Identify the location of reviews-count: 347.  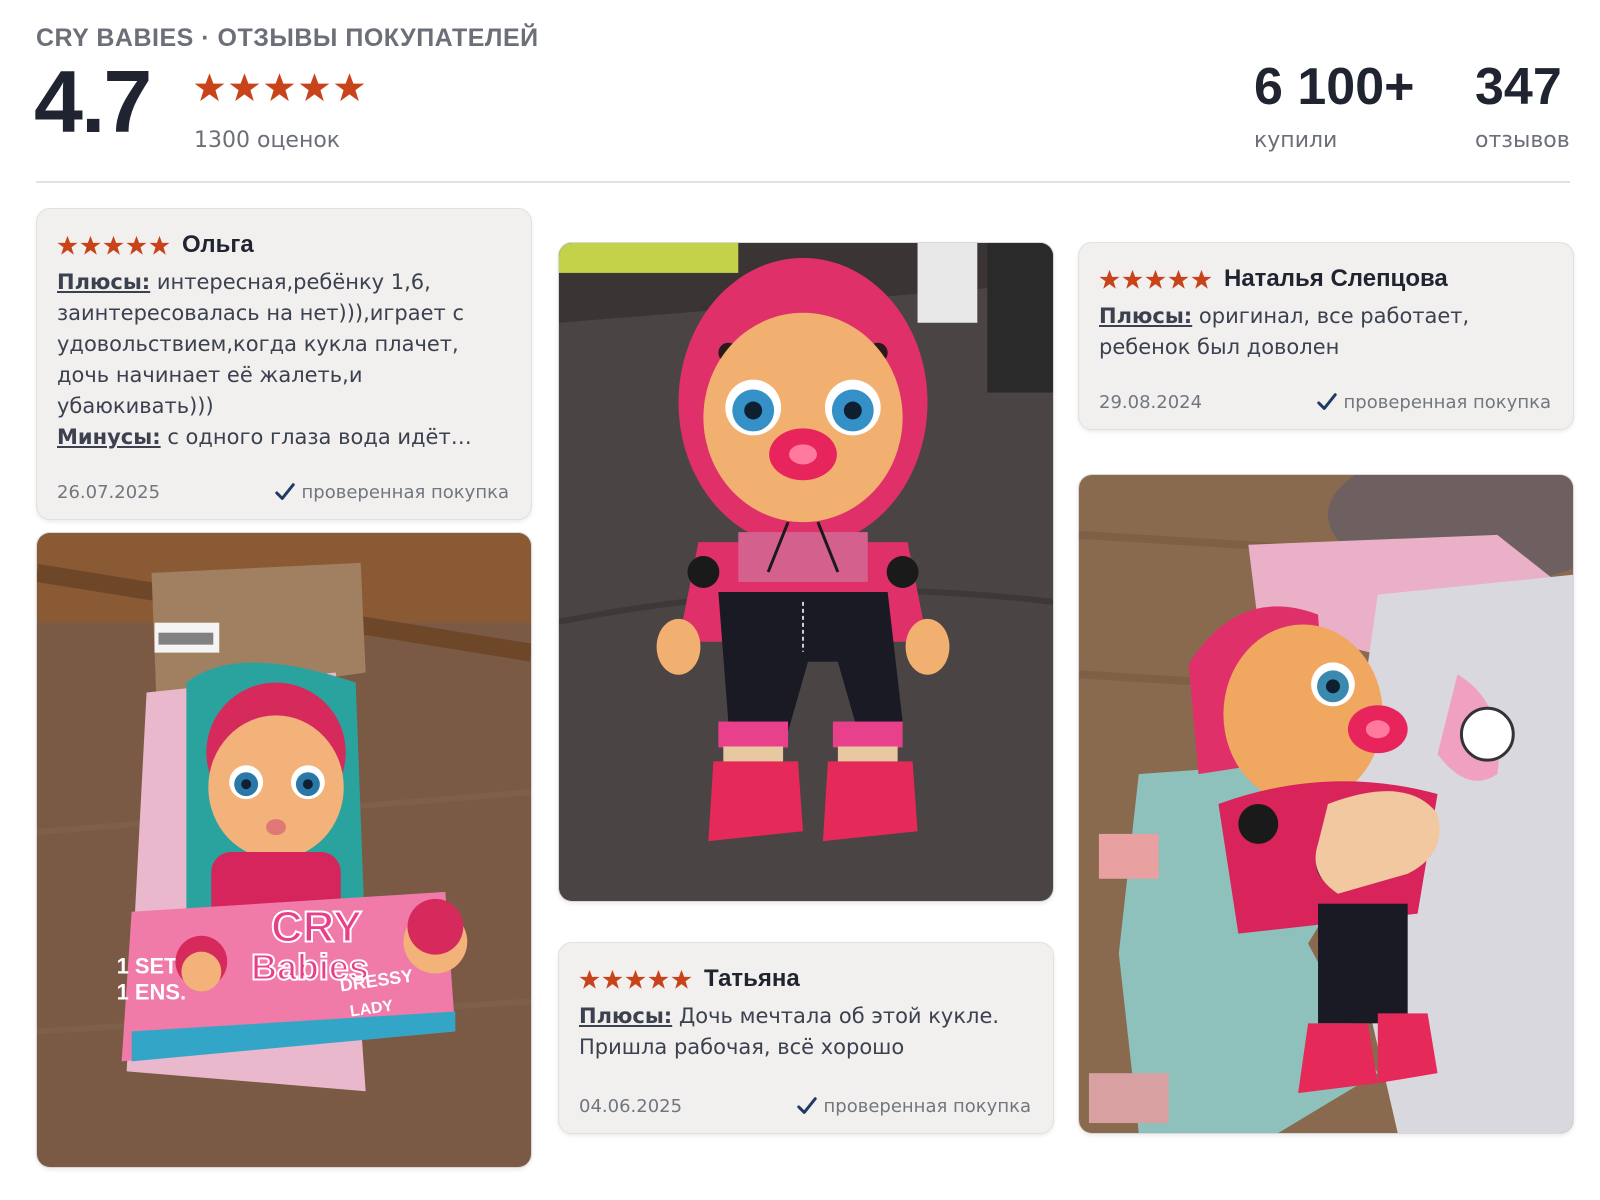
(1518, 87).